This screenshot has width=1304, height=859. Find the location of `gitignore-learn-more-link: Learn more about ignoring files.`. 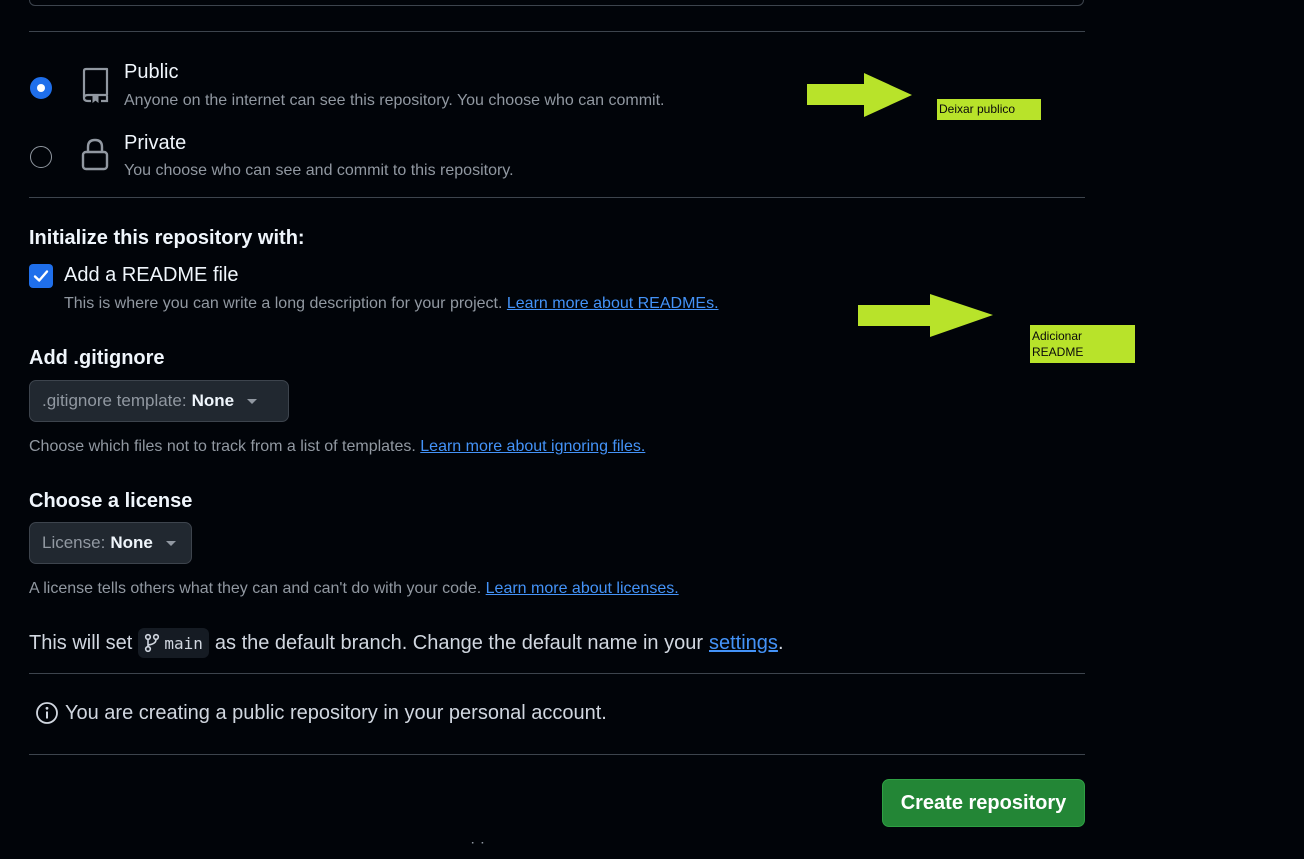

gitignore-learn-more-link: Learn more about ignoring files. is located at coordinates (532, 446).